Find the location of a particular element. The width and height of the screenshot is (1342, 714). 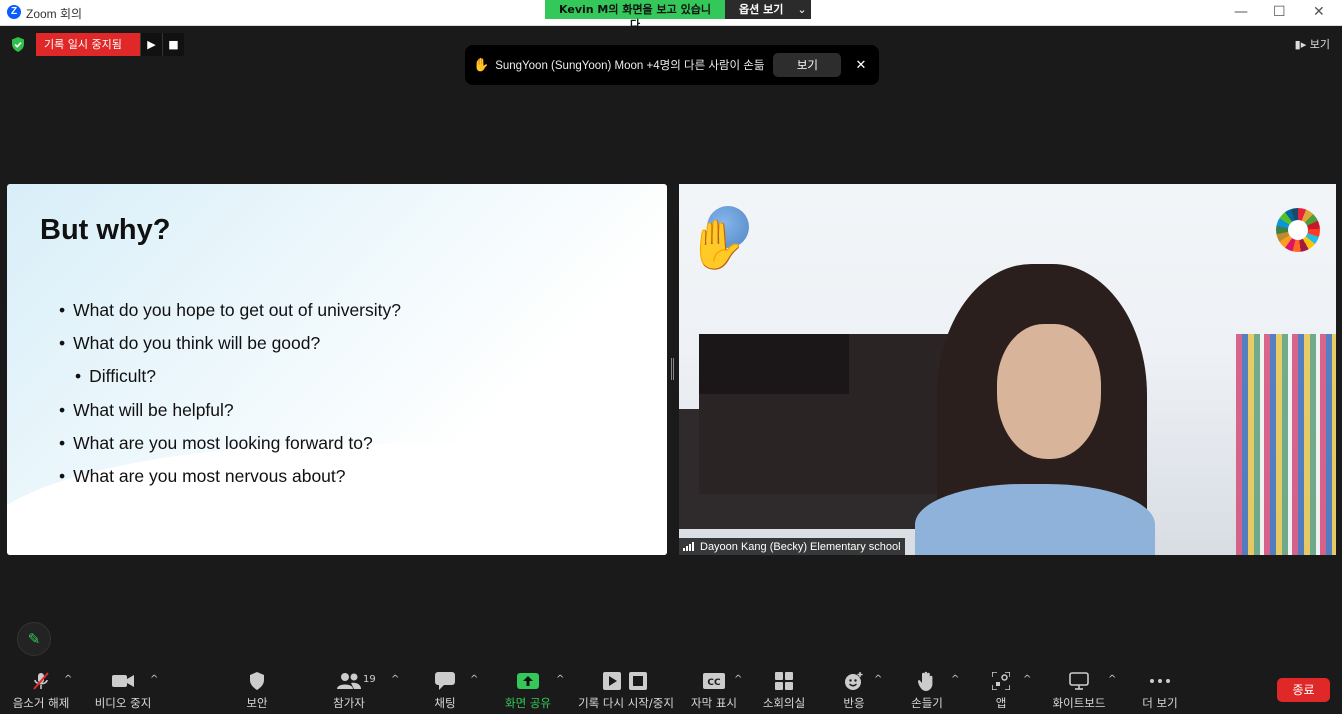

chat-bubble-icon is located at coordinates (445, 681).